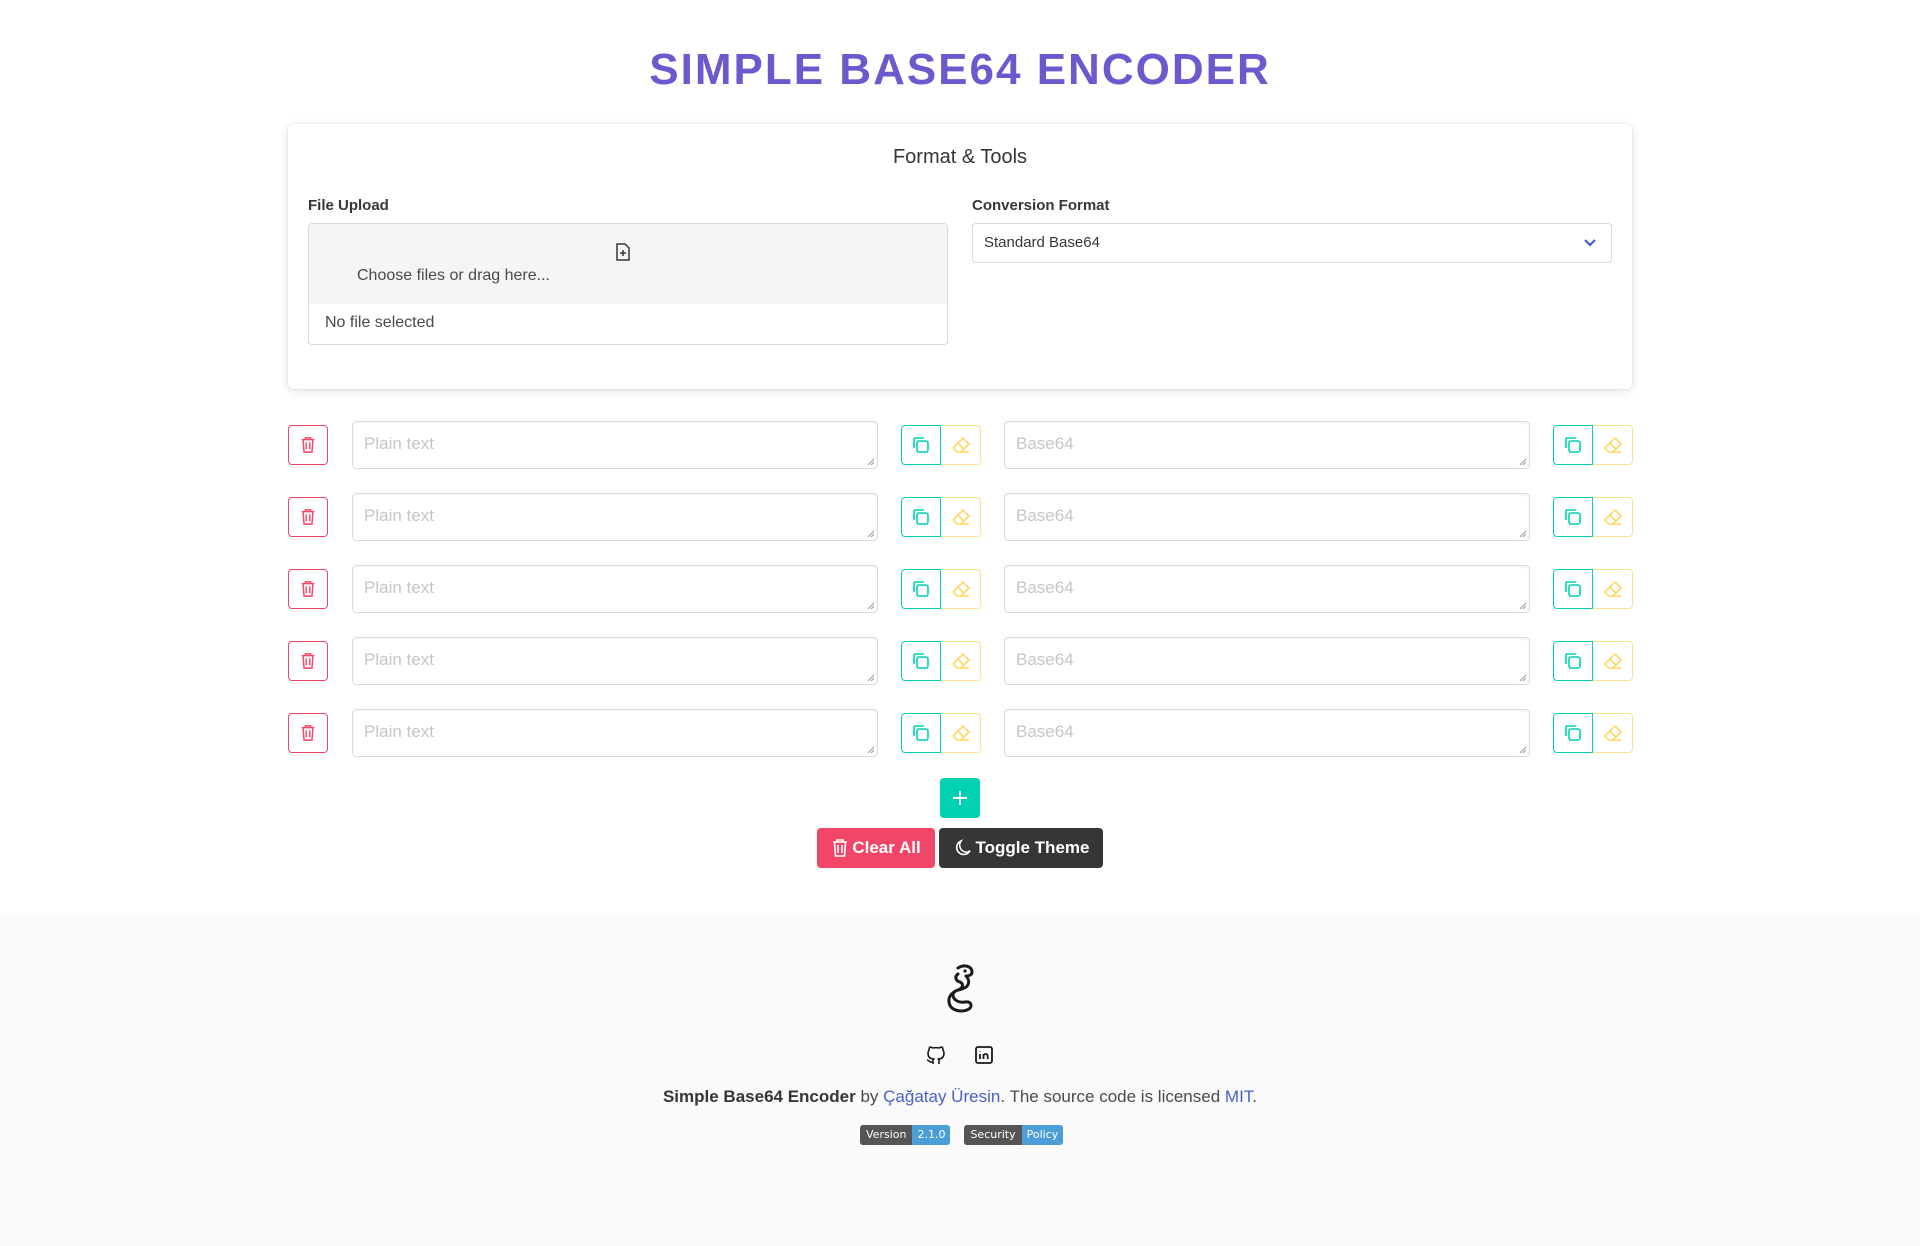 This screenshot has width=1920, height=1246. I want to click on conversion-format-select: Standard Base64, so click(1292, 243).